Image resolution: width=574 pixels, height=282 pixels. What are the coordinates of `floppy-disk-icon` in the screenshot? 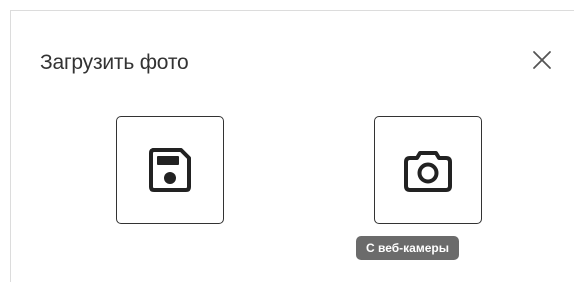 It's located at (170, 170).